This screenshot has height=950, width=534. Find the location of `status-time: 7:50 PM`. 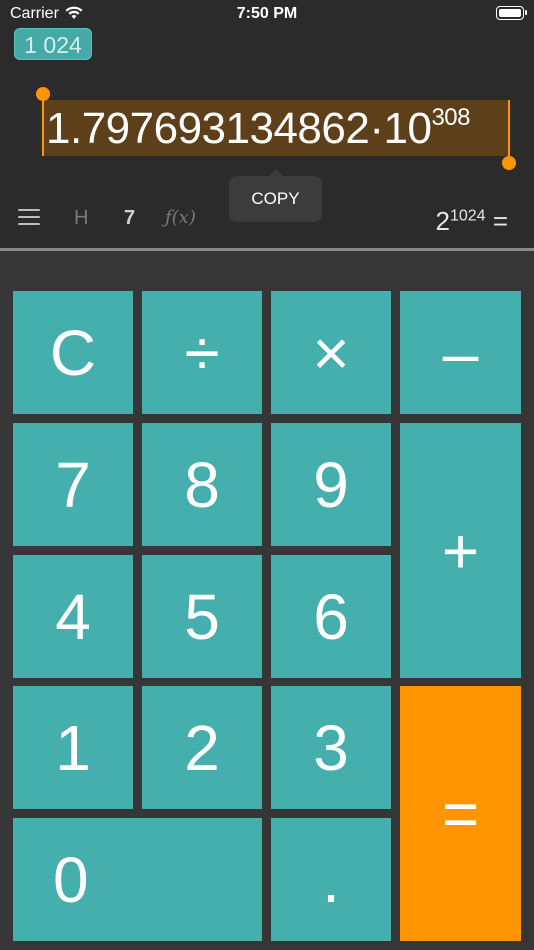

status-time: 7:50 PM is located at coordinates (267, 13).